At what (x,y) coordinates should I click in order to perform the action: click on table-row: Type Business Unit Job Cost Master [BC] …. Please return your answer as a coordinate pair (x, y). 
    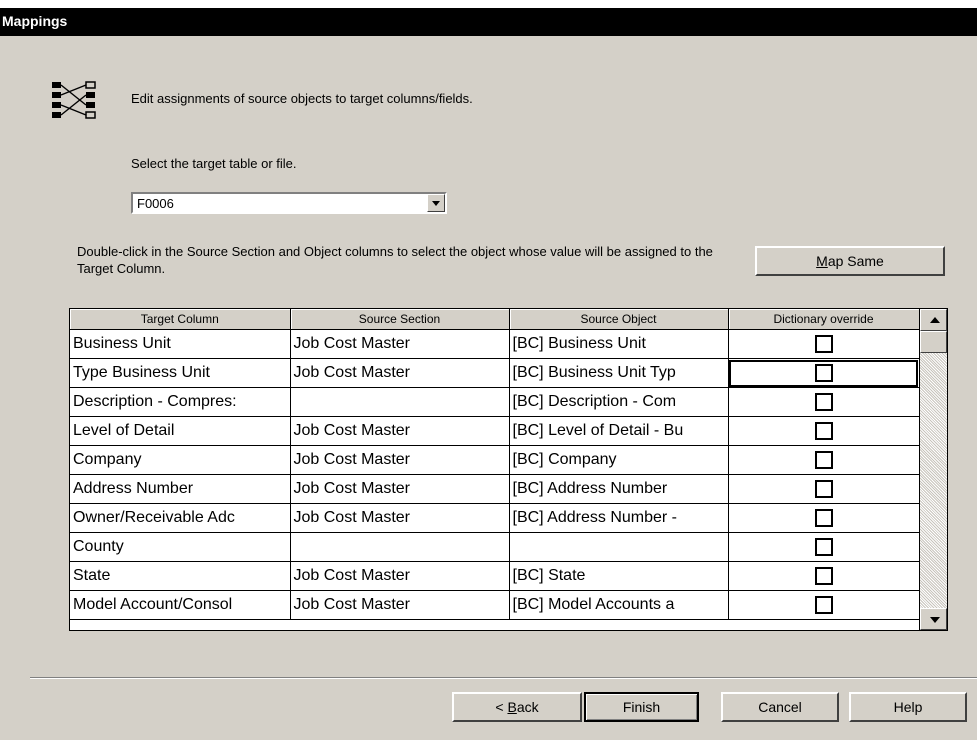
    Looking at the image, I should click on (495, 373).